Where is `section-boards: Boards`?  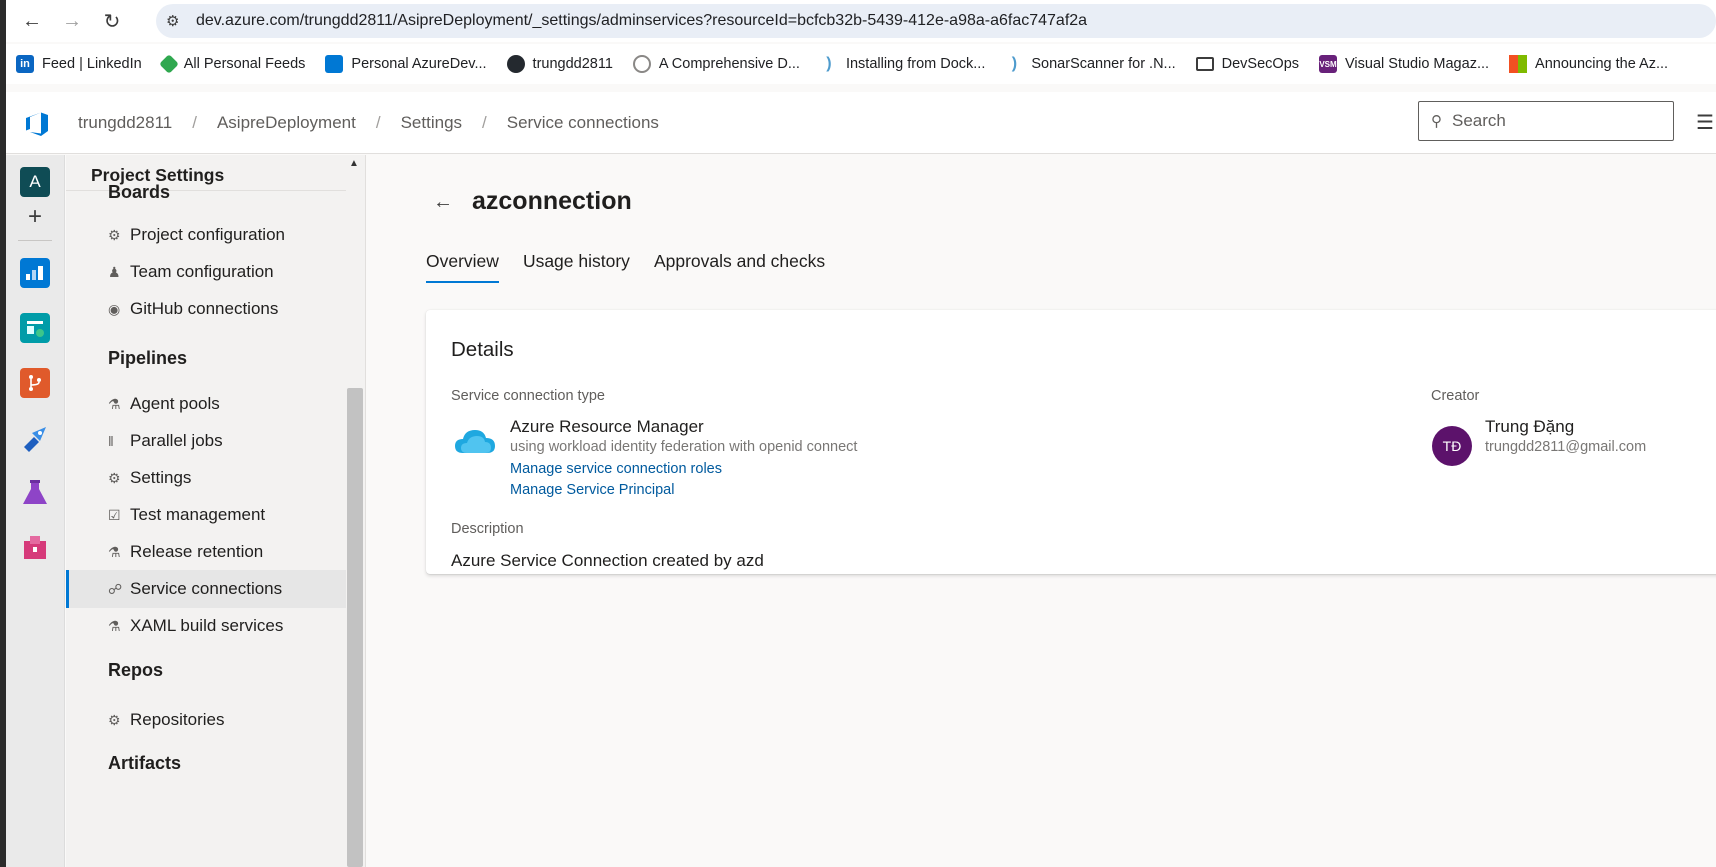
section-boards: Boards is located at coordinates (139, 192).